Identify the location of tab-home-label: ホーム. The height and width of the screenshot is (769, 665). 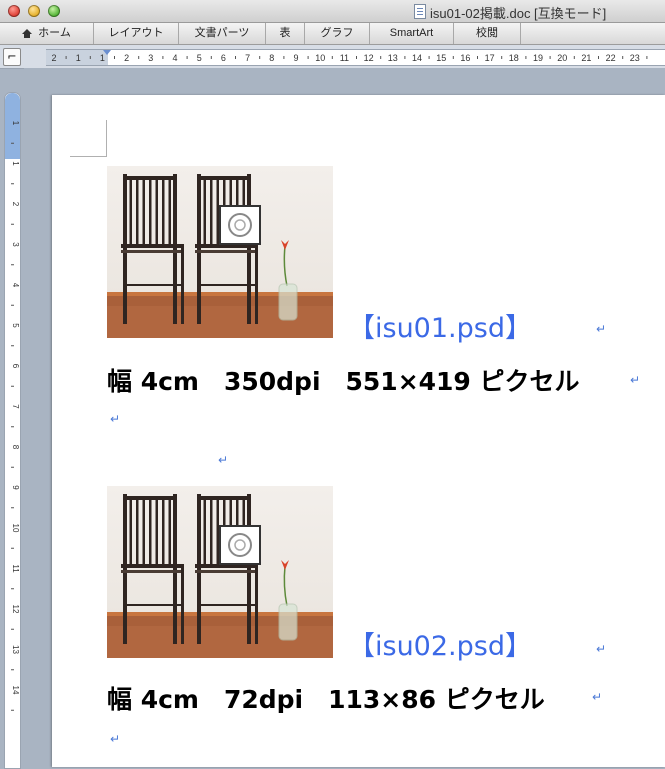
(54, 33).